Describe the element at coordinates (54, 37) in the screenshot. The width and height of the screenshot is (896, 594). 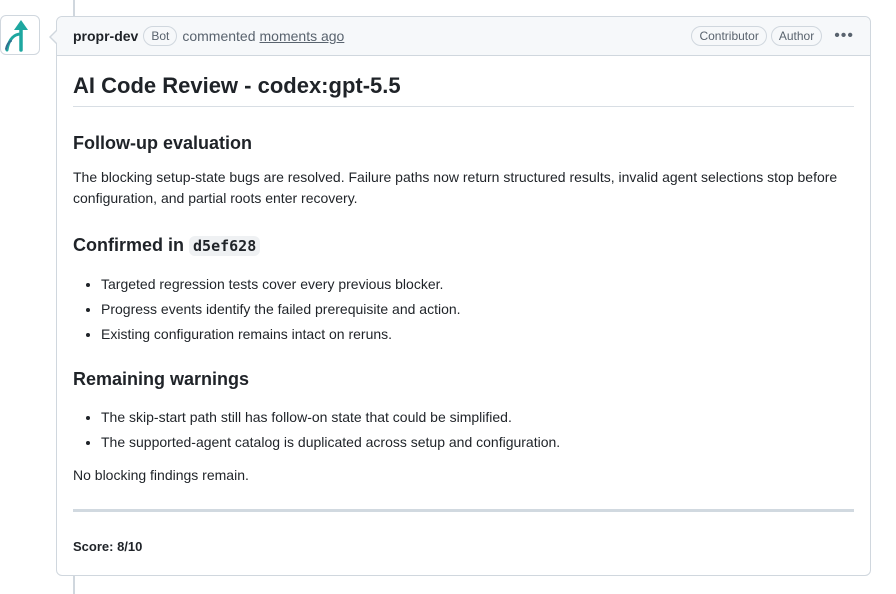
I see `card-caret-fill` at that location.